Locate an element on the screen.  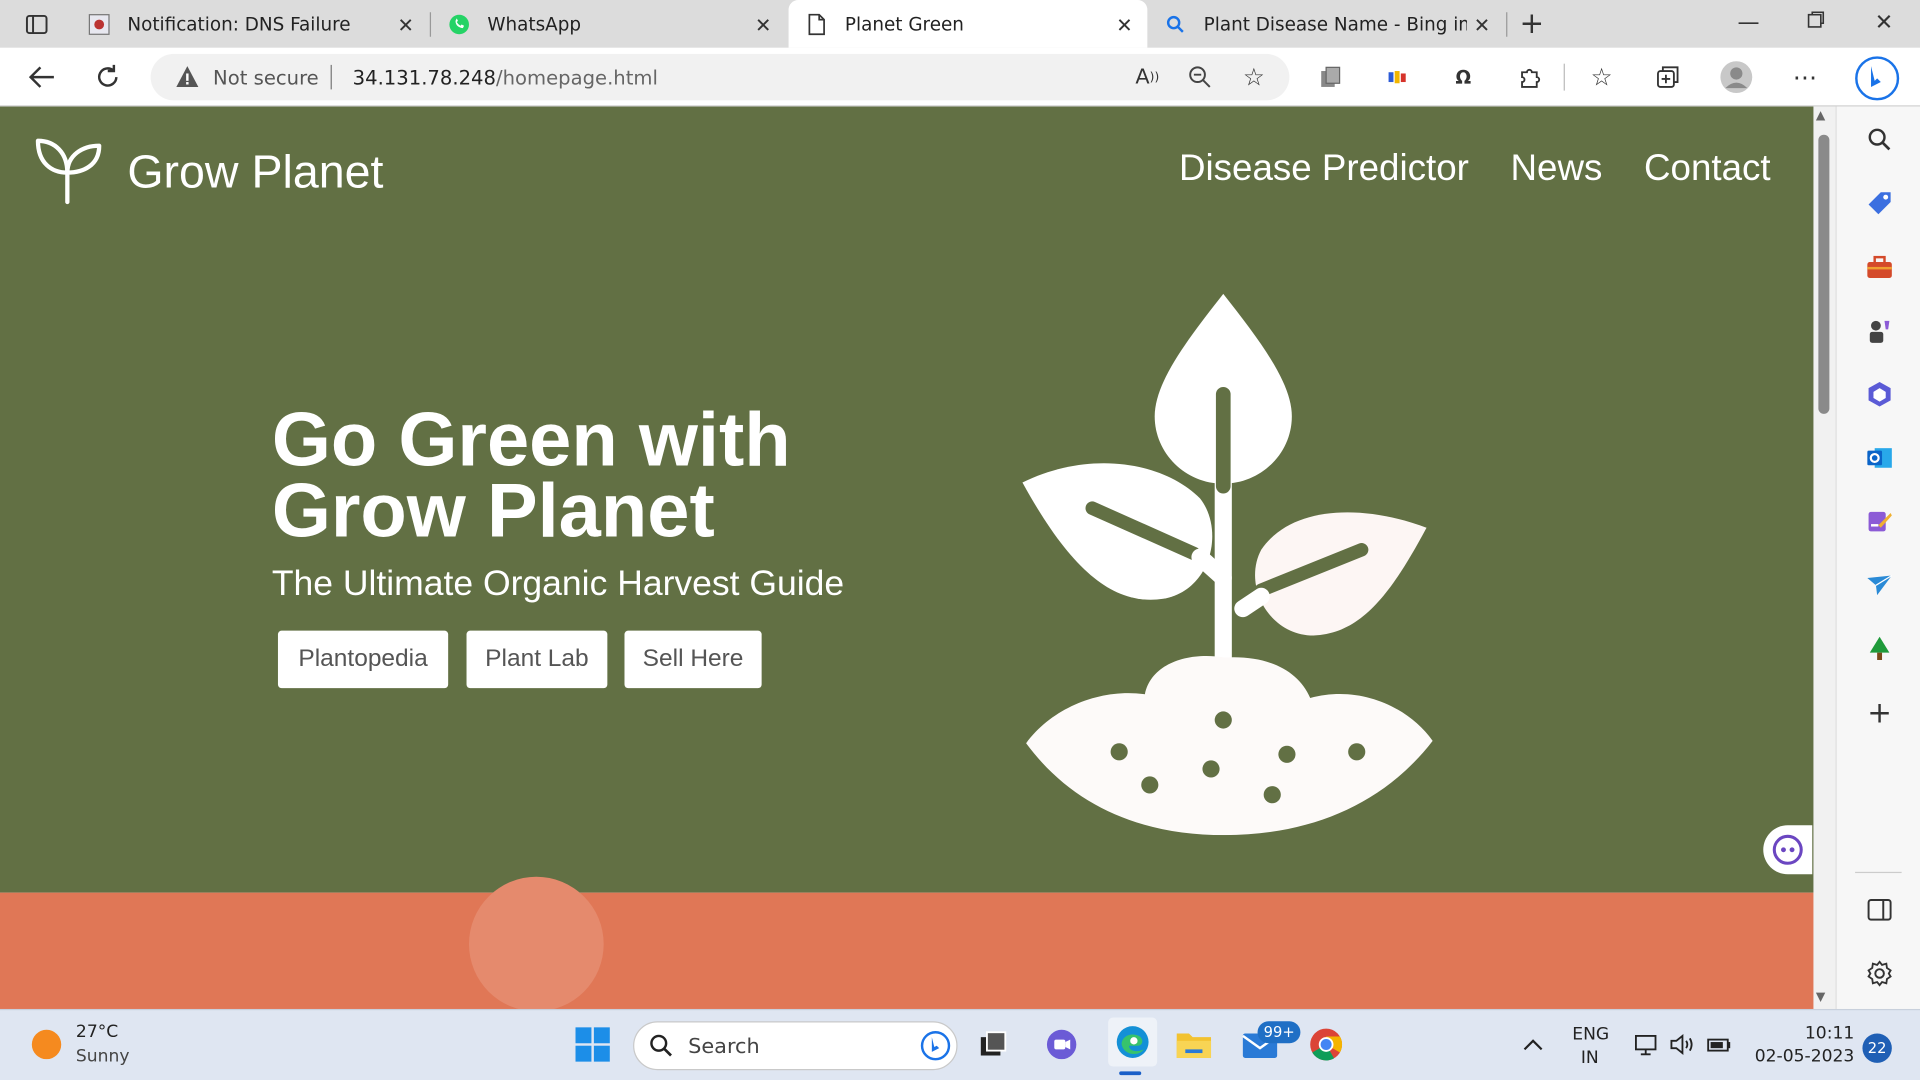
url-text: 34.131.78.248/homepage.html is located at coordinates (505, 77).